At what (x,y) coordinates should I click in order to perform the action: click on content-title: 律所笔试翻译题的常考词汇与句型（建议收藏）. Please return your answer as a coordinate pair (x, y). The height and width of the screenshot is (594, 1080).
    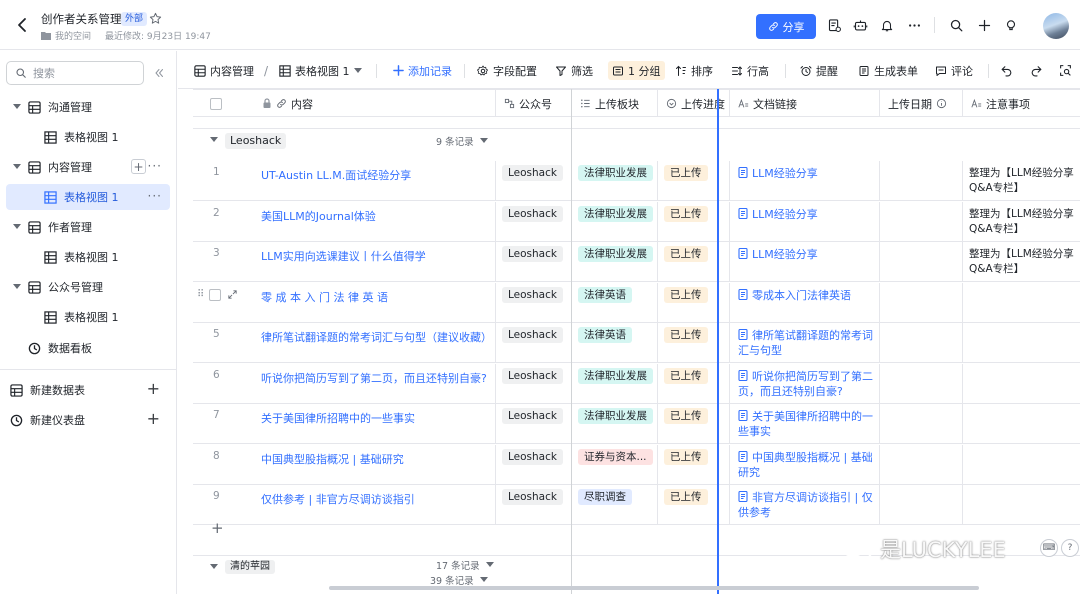
    Looking at the image, I should click on (376, 337).